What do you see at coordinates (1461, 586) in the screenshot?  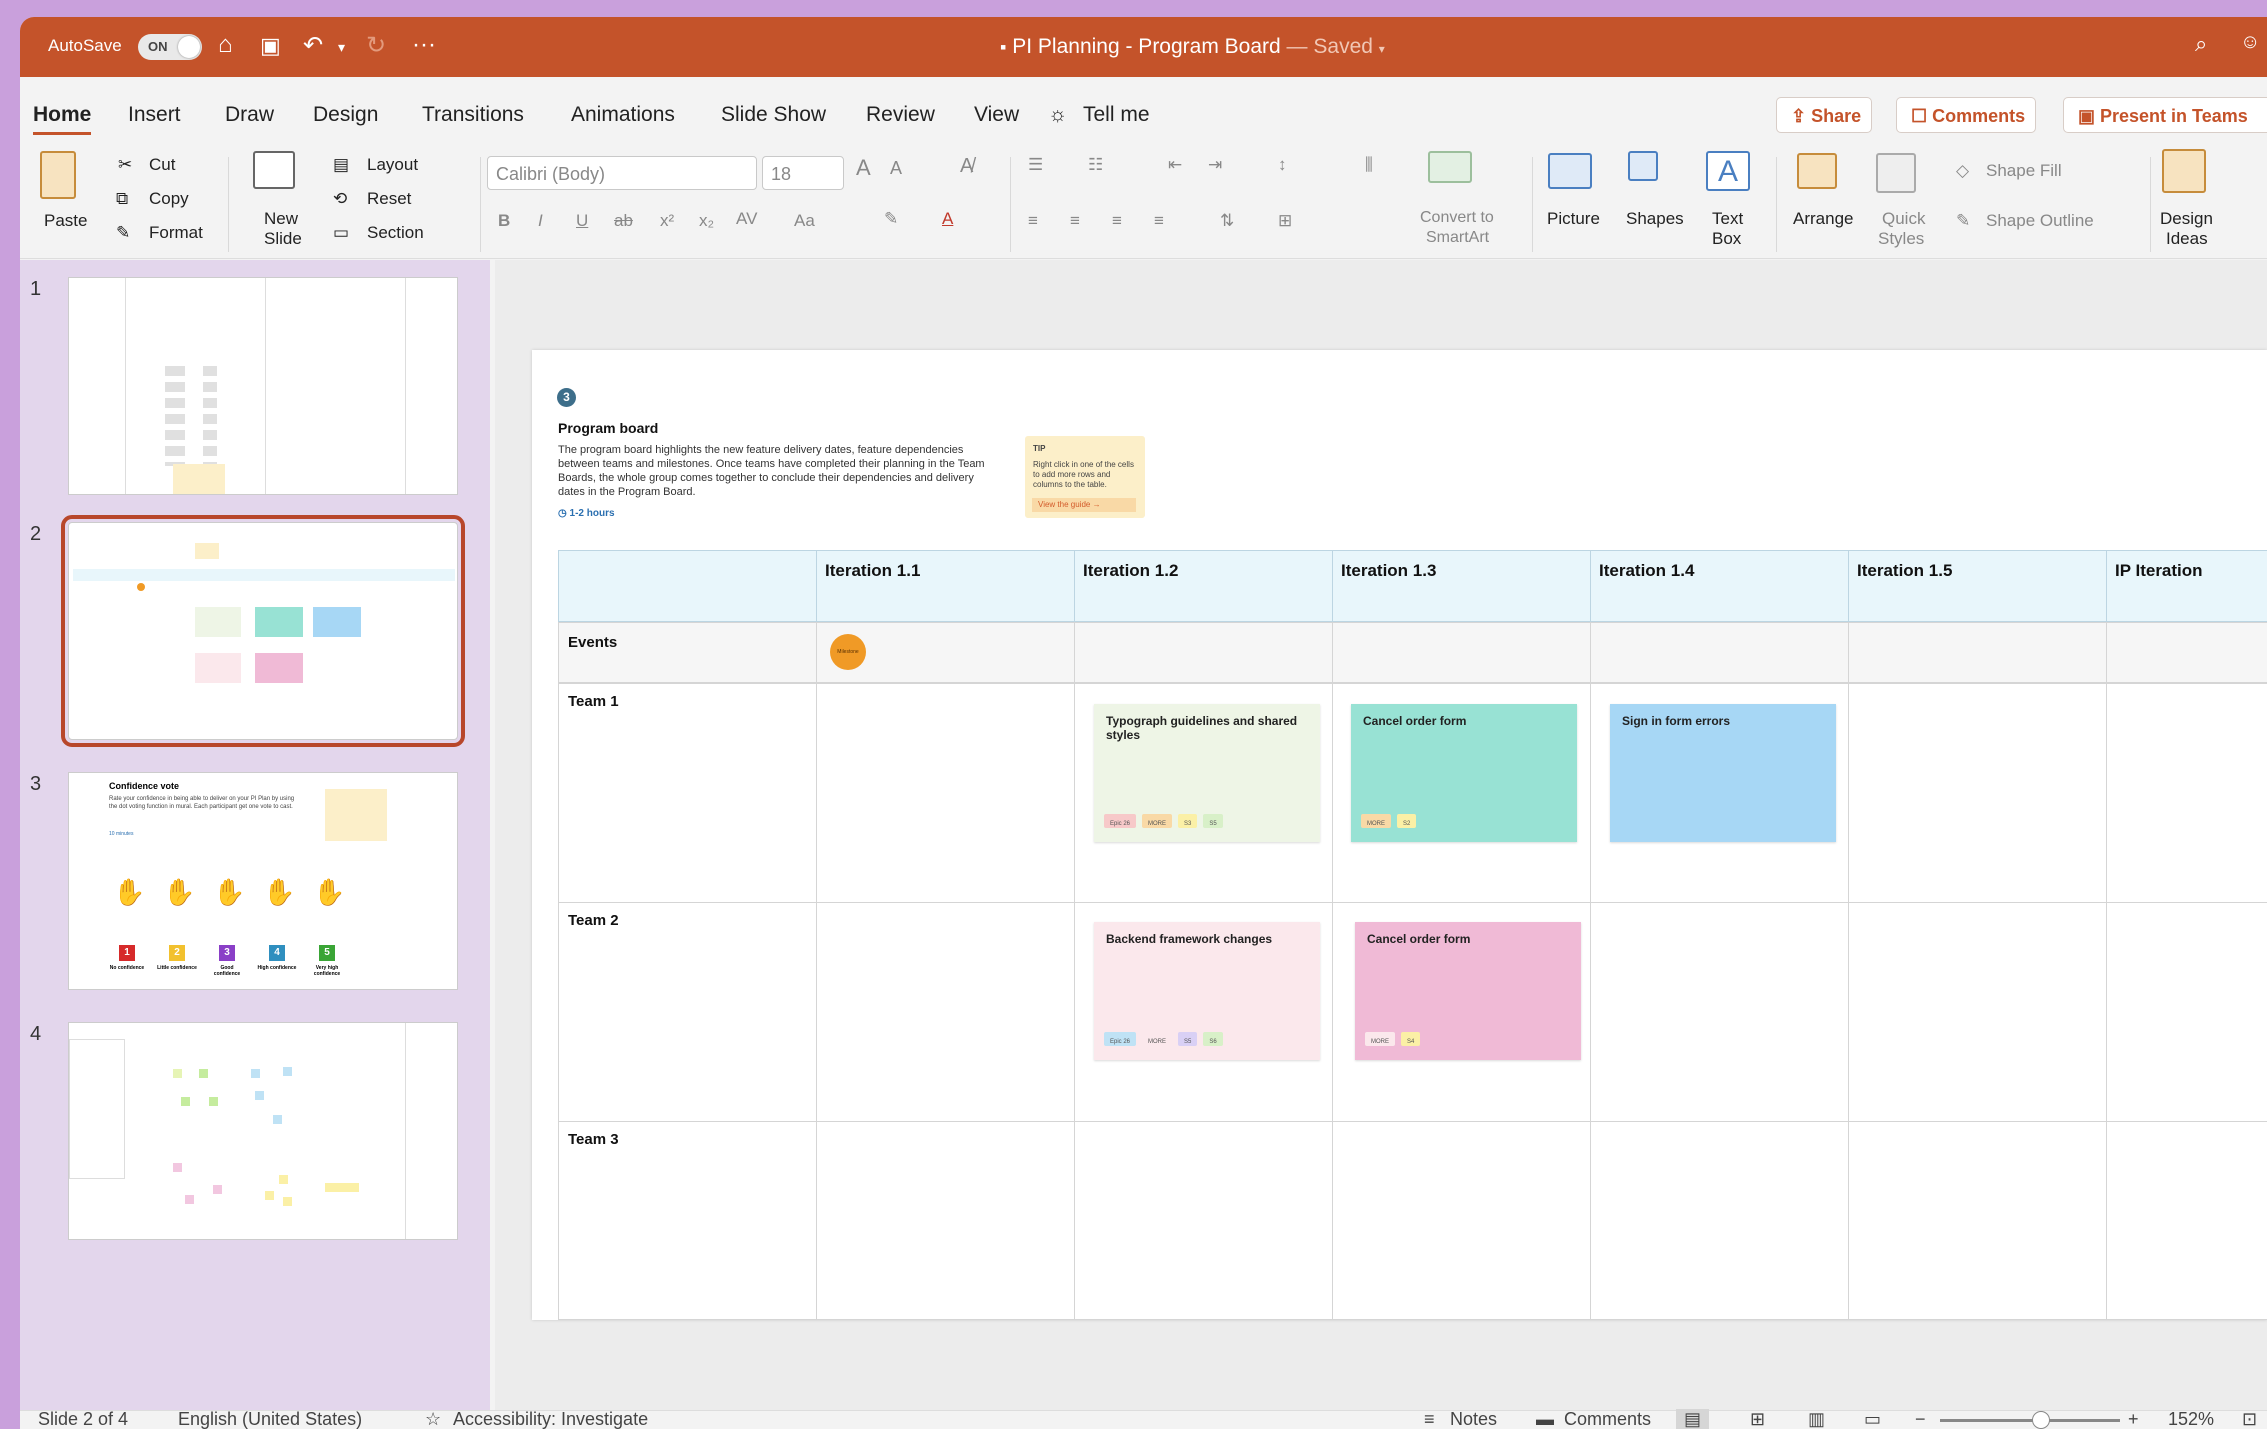 I see `header-iteration-1-3: Iteration 1.3` at bounding box center [1461, 586].